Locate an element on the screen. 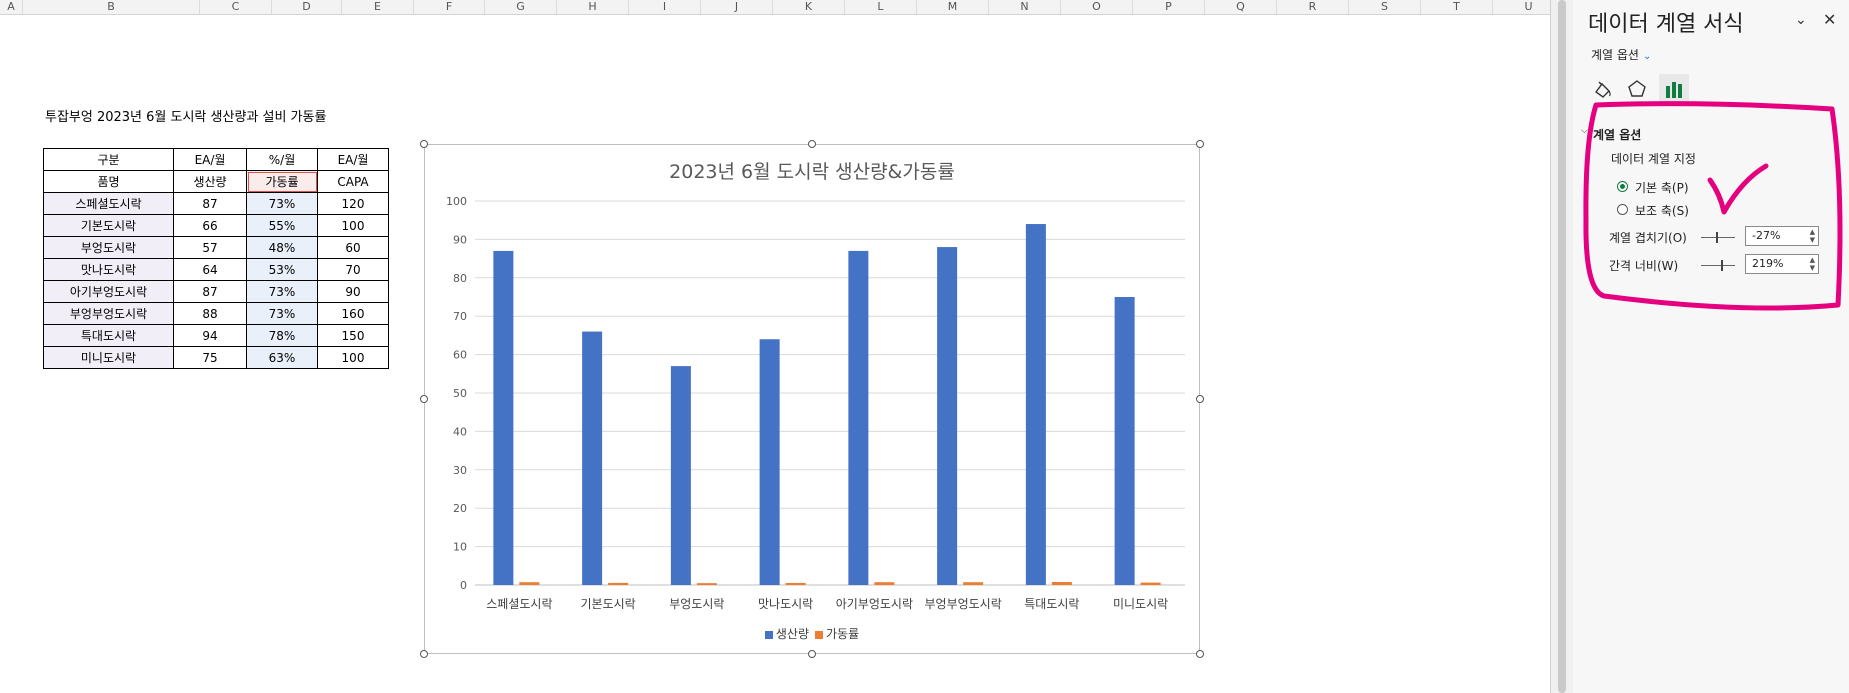 The image size is (1849, 693). column-header-A: A is located at coordinates (11, 7).